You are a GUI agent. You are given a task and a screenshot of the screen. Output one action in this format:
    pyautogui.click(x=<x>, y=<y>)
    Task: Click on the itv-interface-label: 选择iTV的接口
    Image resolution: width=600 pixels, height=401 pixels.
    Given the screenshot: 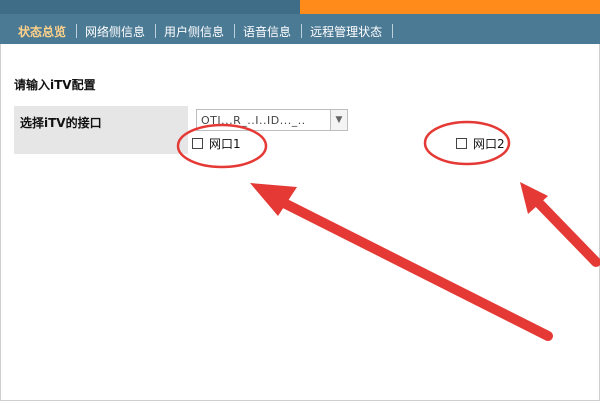 What is the action you would take?
    pyautogui.click(x=61, y=123)
    